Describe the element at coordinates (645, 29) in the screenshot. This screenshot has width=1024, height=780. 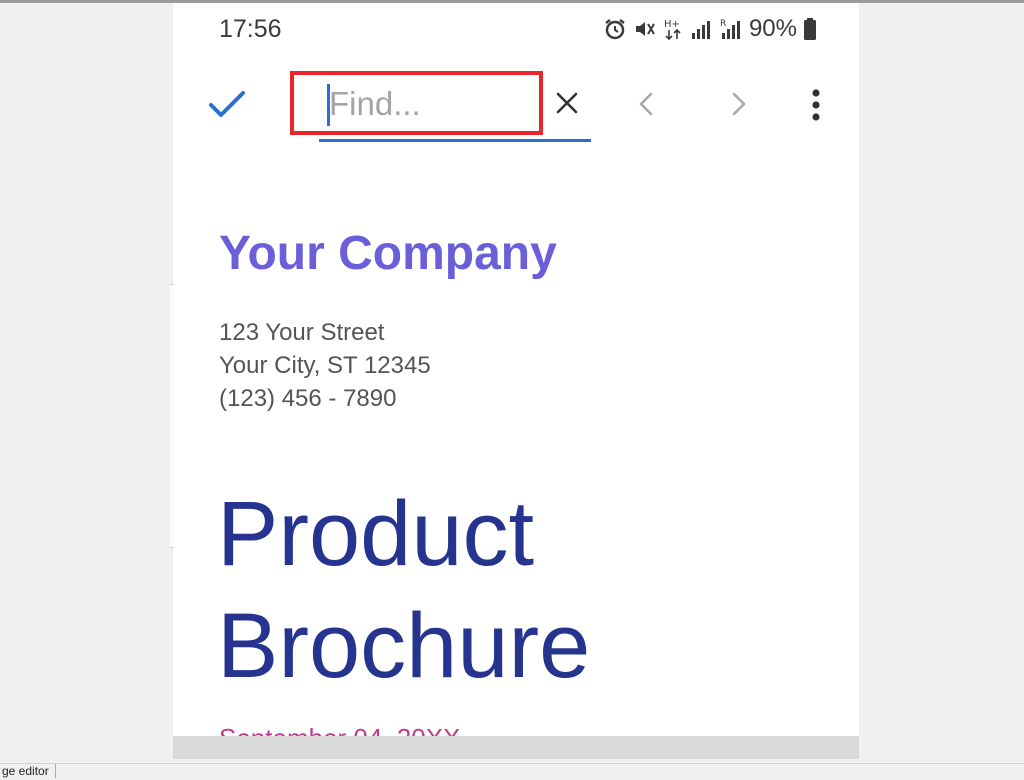
I see `mute-icon` at that location.